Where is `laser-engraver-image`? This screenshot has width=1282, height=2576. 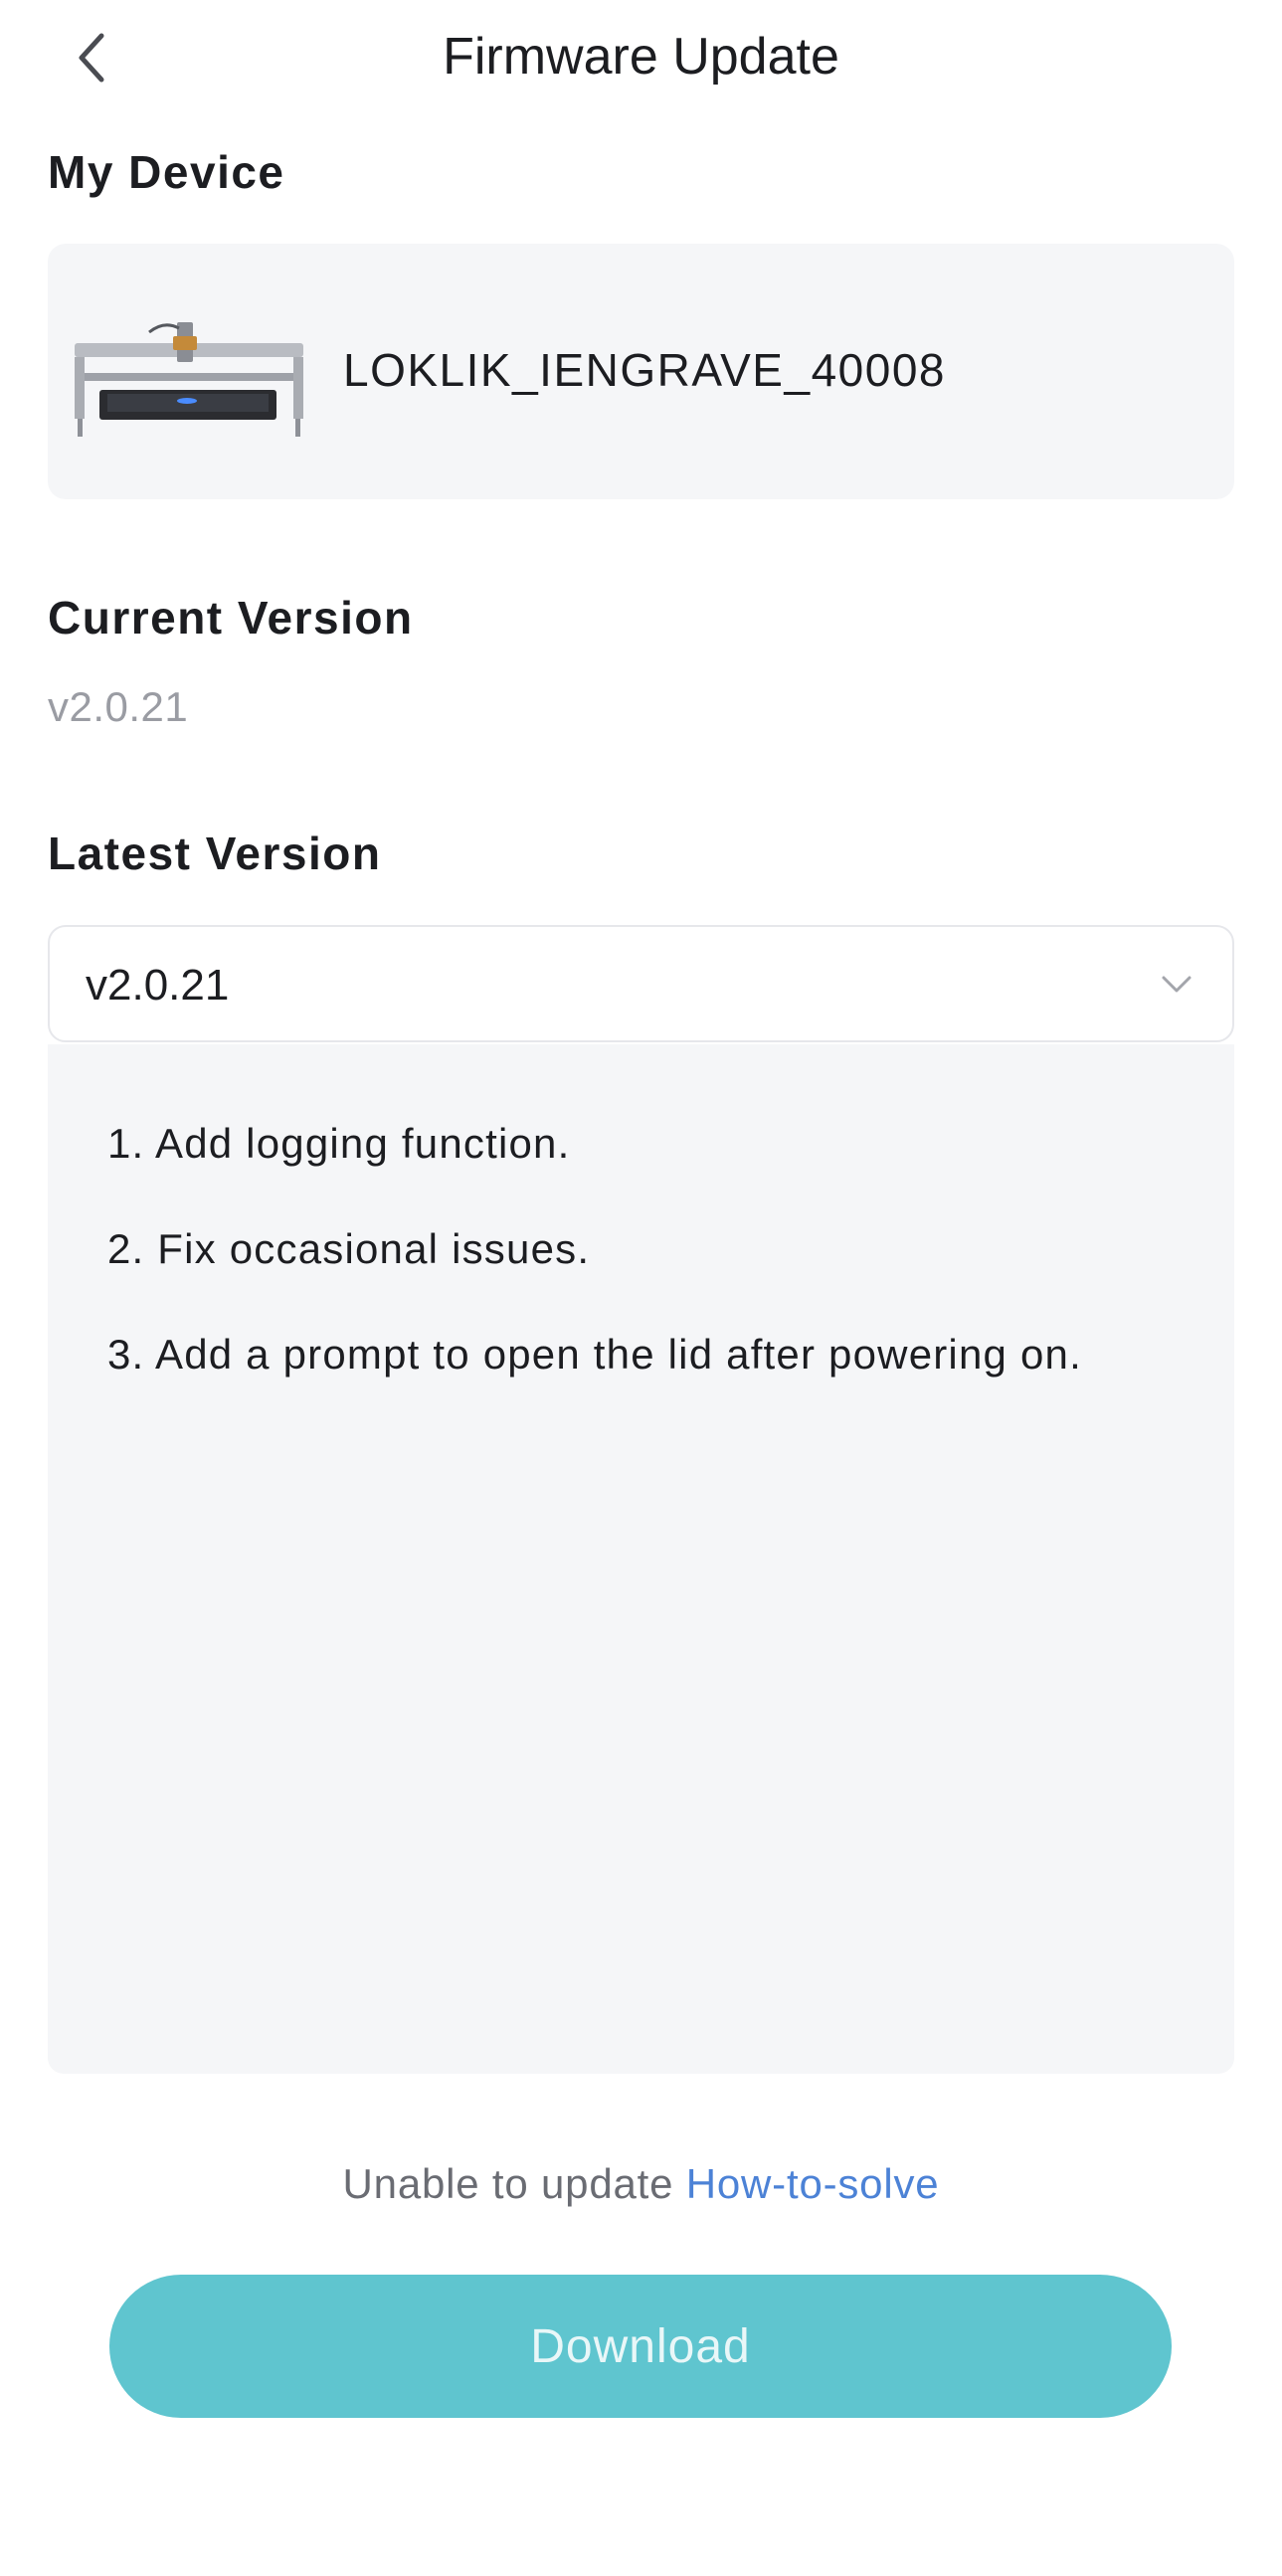 laser-engraver-image is located at coordinates (189, 379).